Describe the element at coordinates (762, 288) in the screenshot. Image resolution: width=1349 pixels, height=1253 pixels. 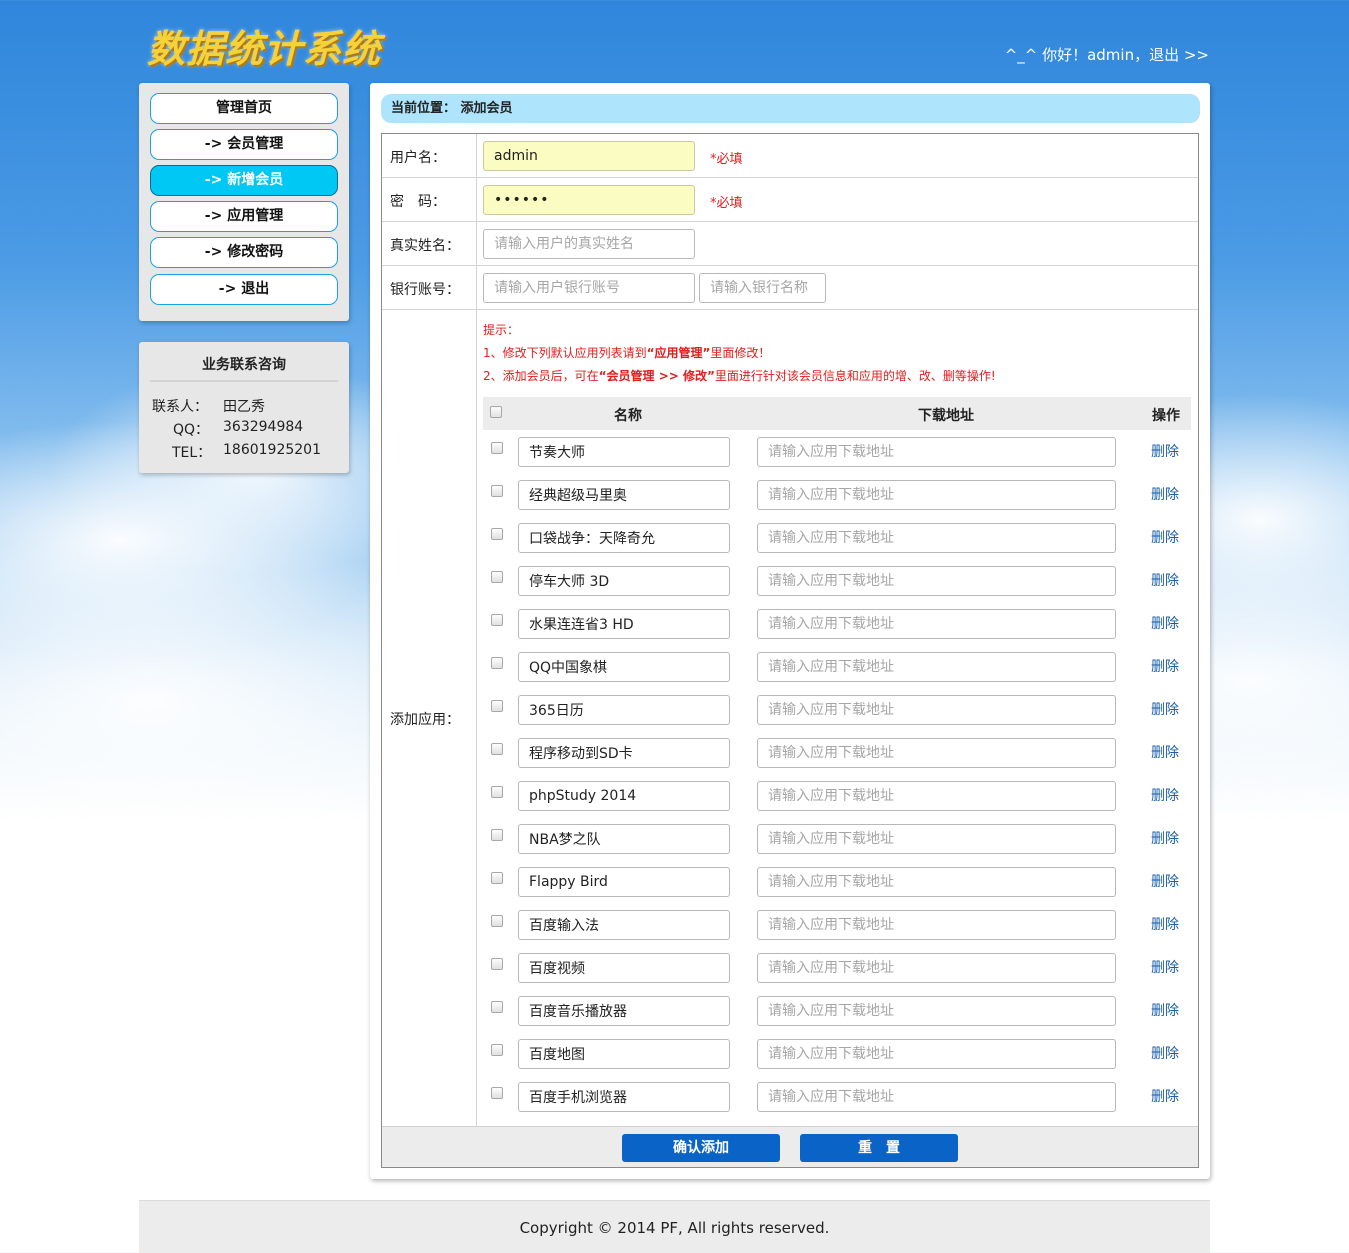
I see `bank-name-input` at that location.